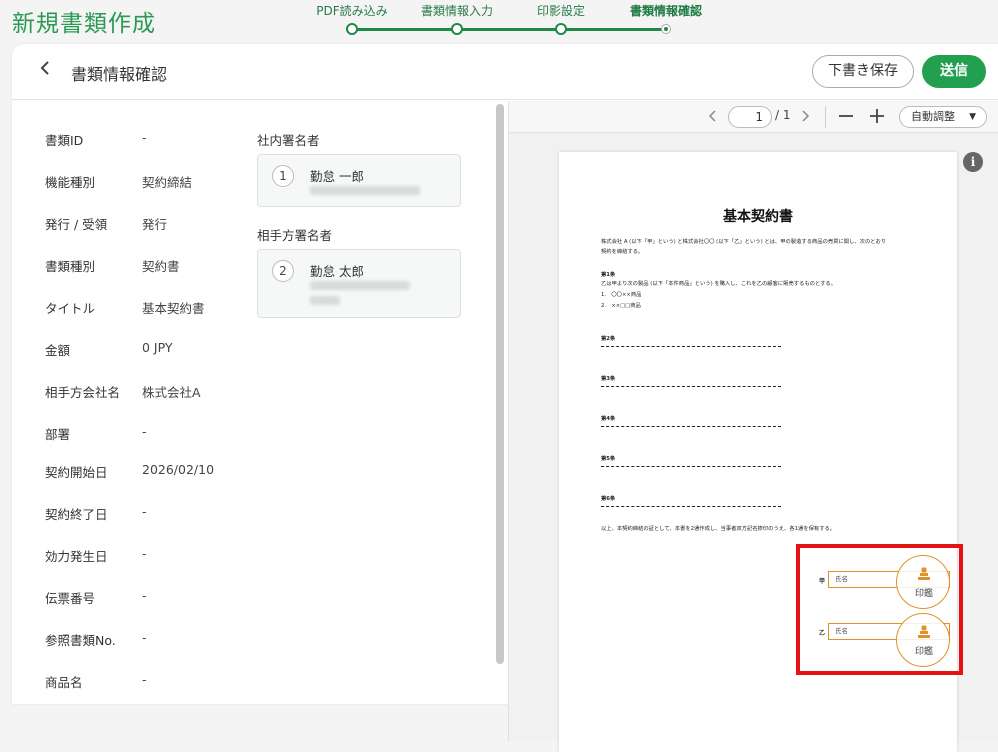  Describe the element at coordinates (877, 119) in the screenshot. I see `zoom-in-icon` at that location.